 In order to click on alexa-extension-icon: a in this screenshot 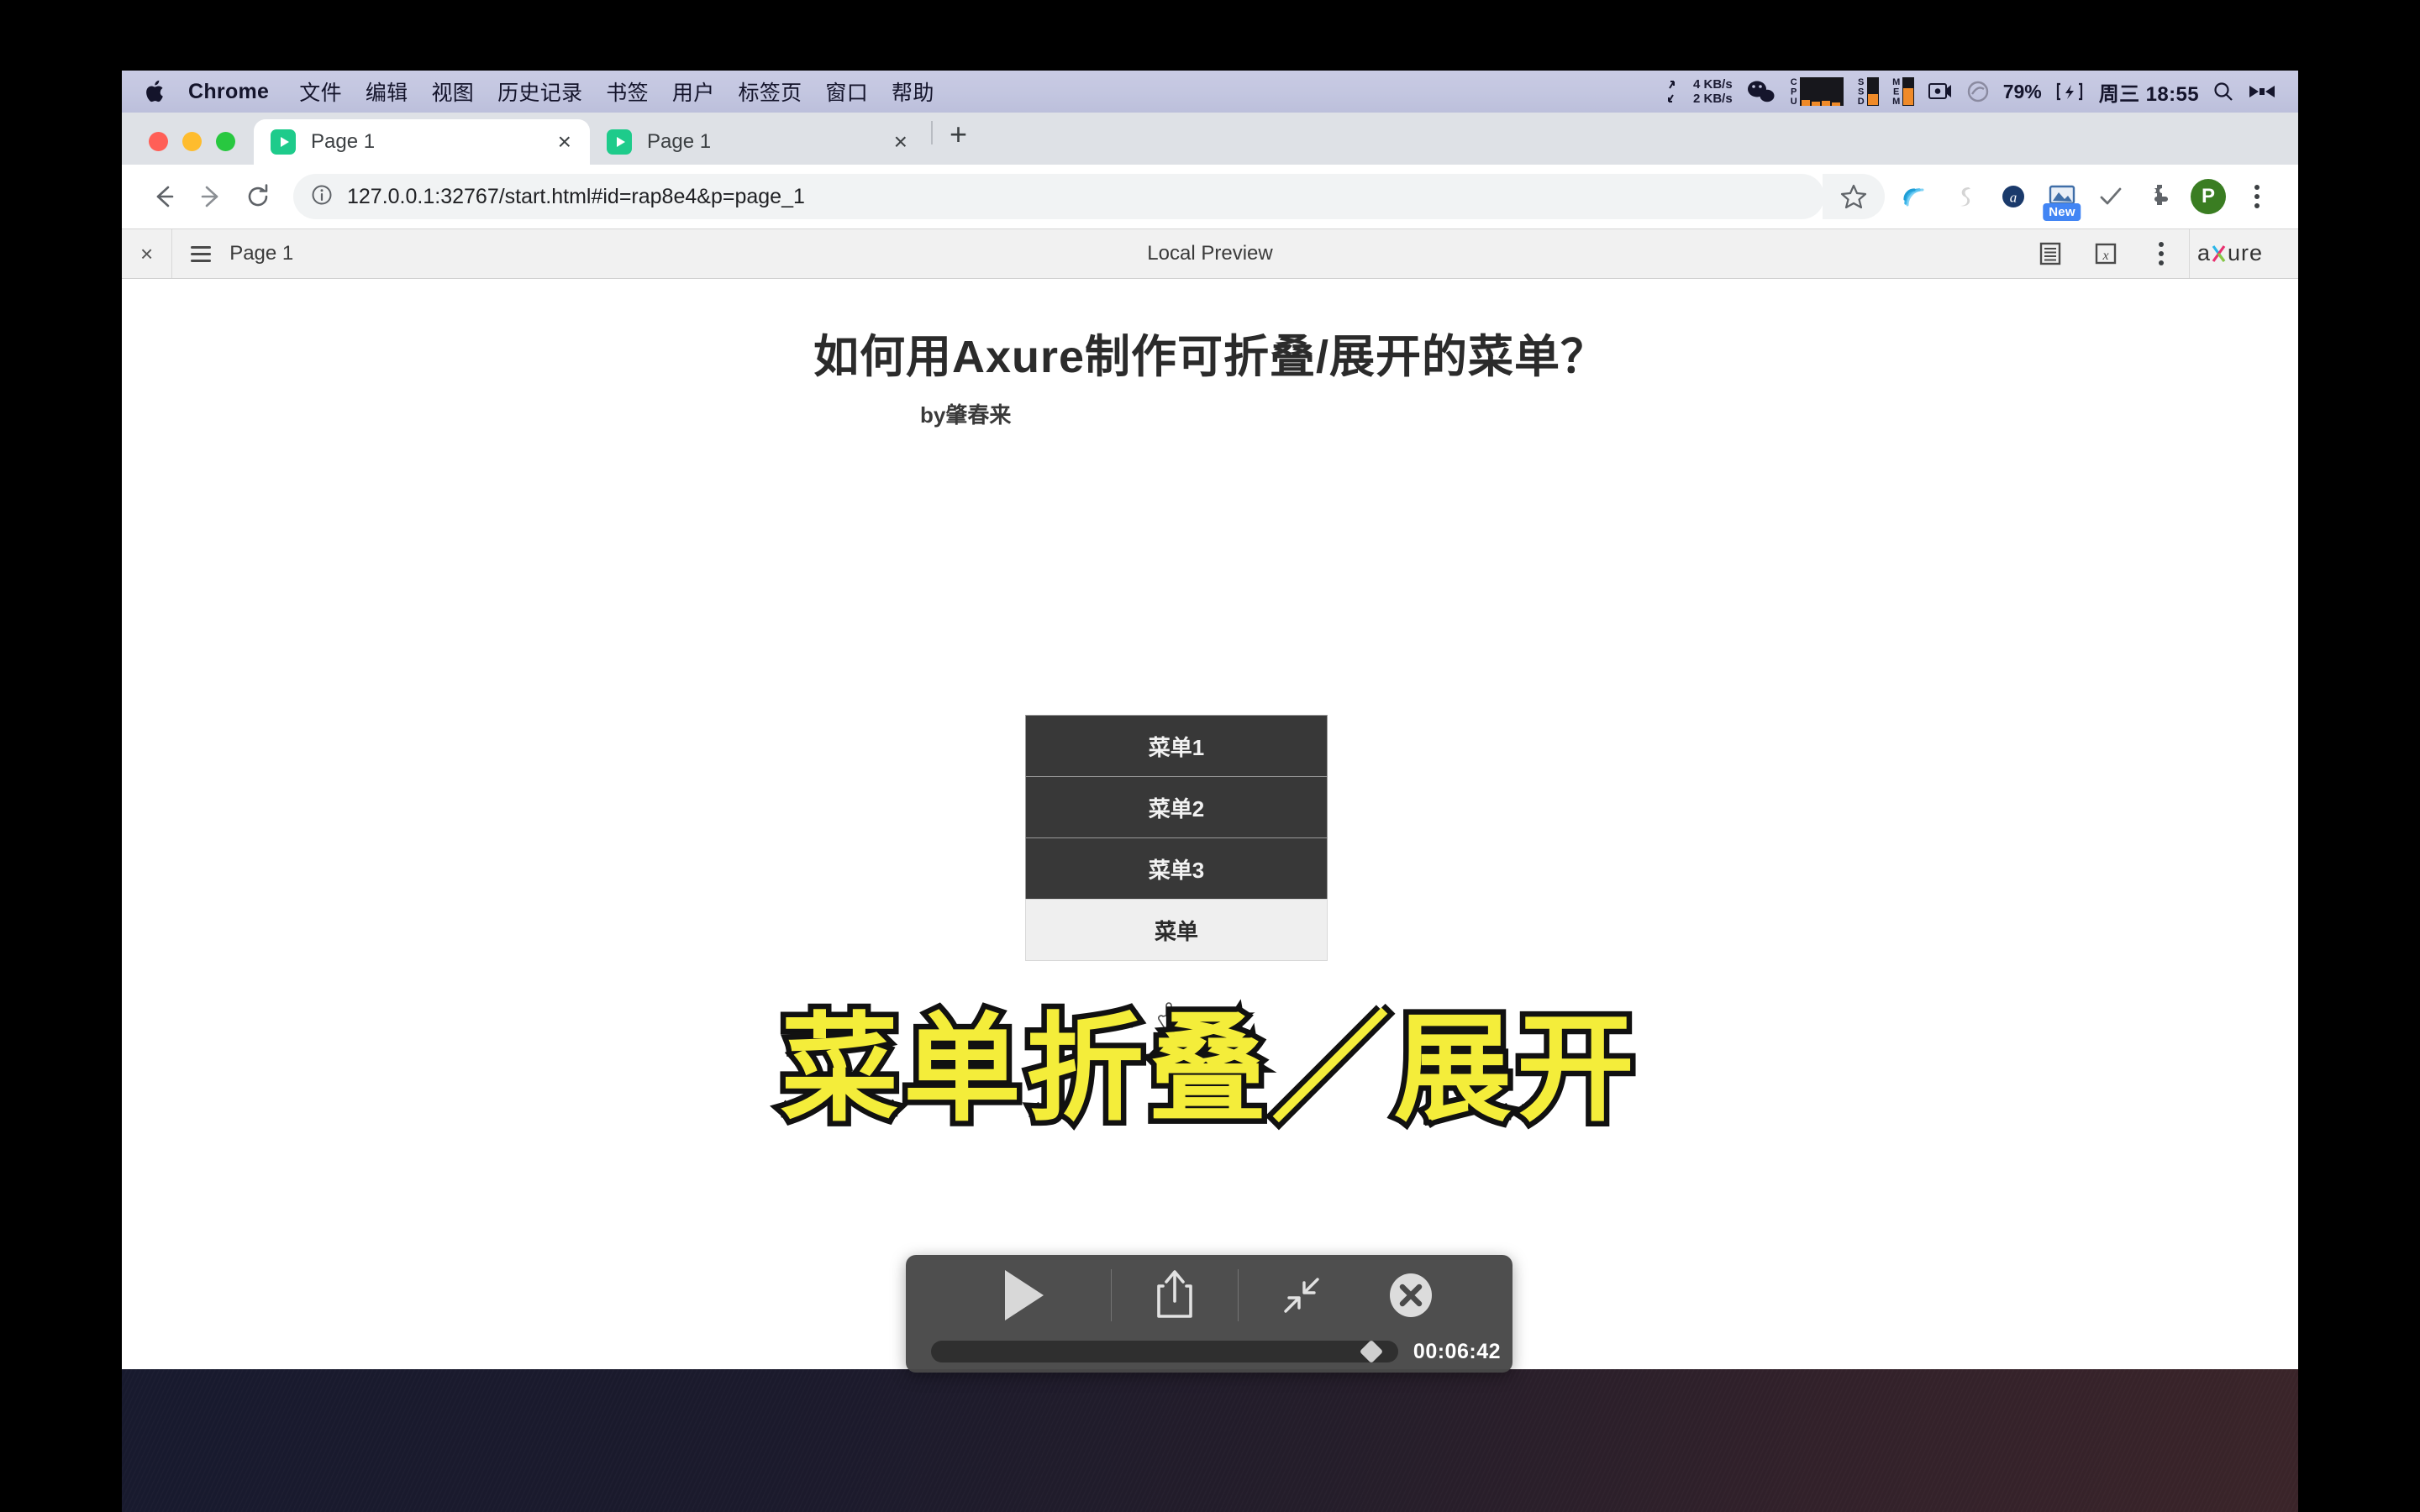, I will do `click(2013, 196)`.